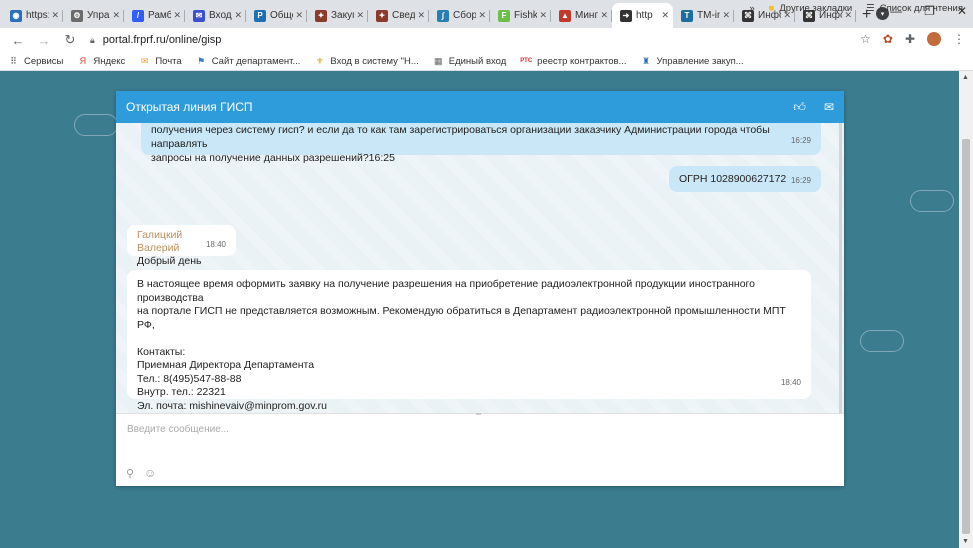  What do you see at coordinates (18, 40) in the screenshot?
I see `back-arrow-icon: ←` at bounding box center [18, 40].